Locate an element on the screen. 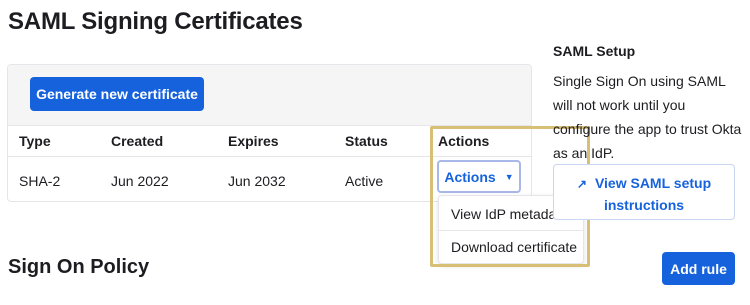  menu-item-view-idp-metadata: View IdP metadata is located at coordinates (509, 214).